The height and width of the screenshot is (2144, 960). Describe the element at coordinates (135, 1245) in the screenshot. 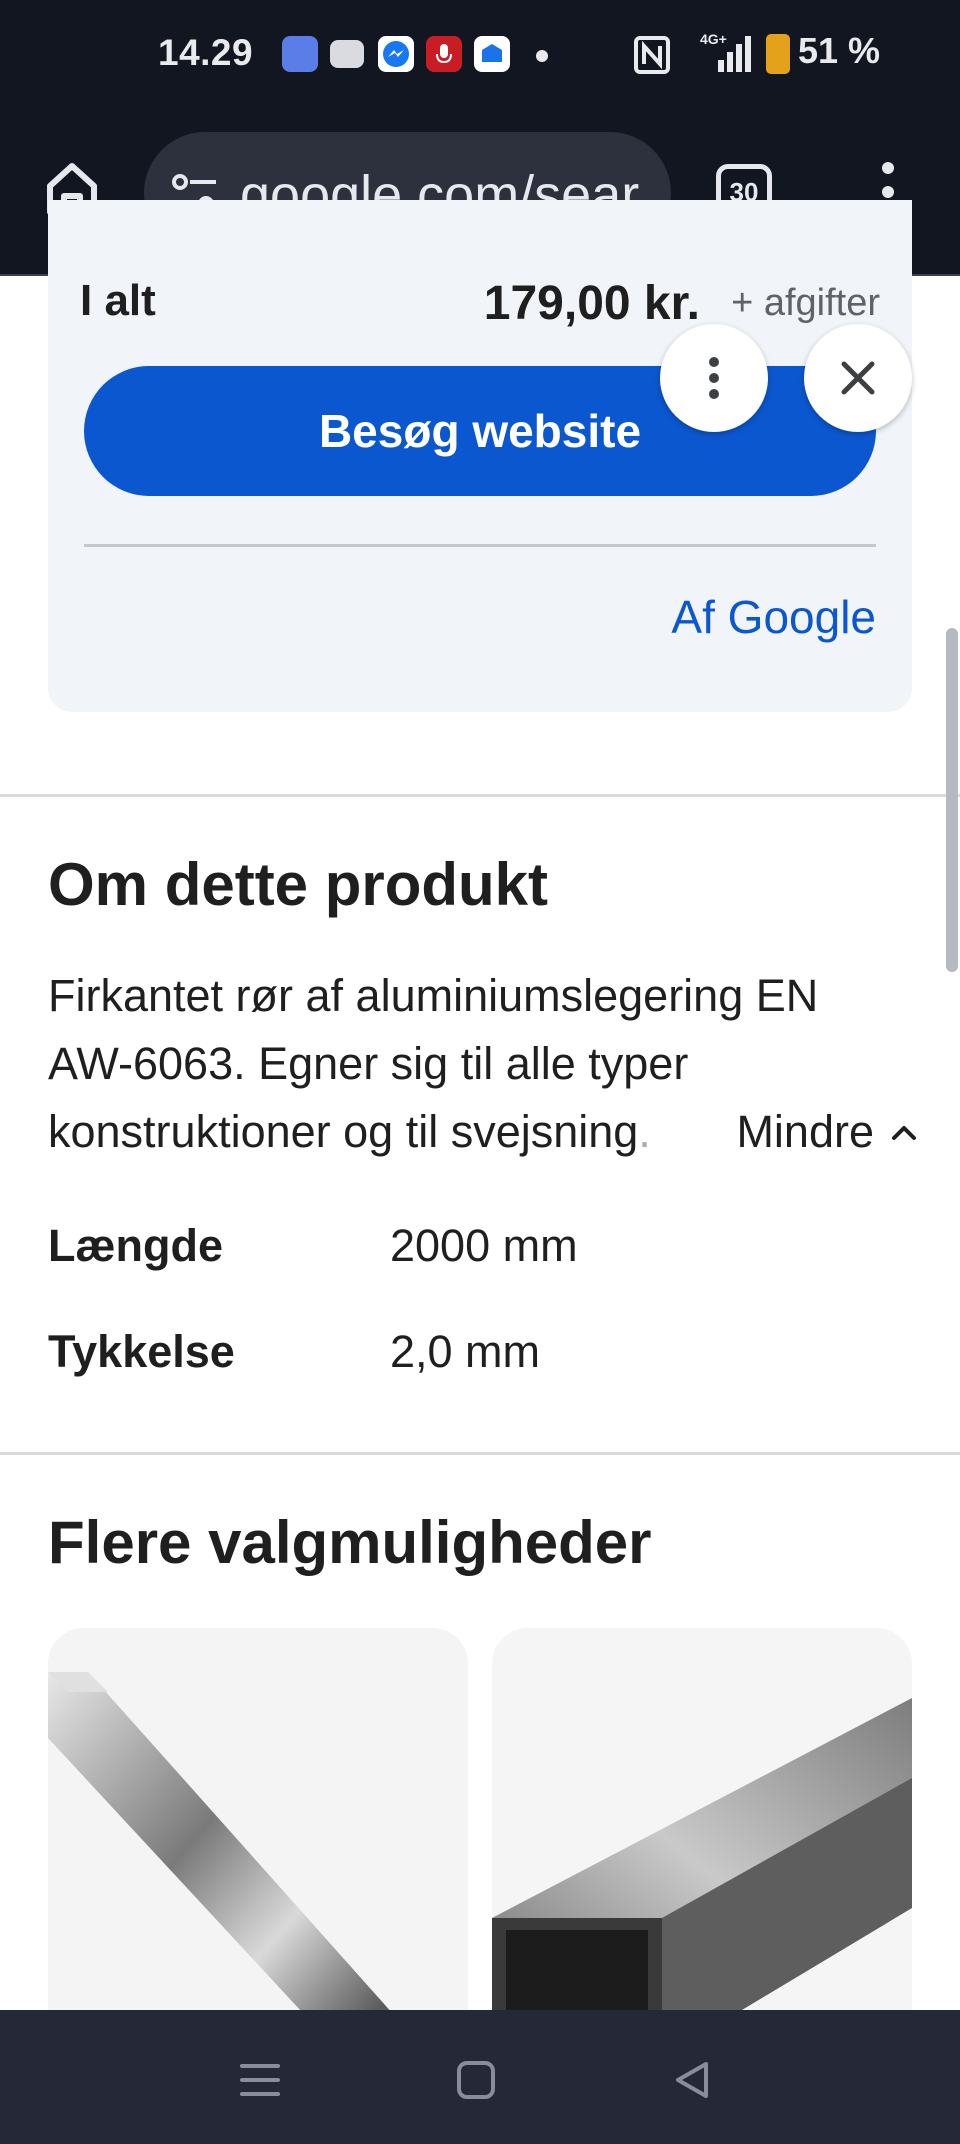

I see `spec-key: Længde` at that location.